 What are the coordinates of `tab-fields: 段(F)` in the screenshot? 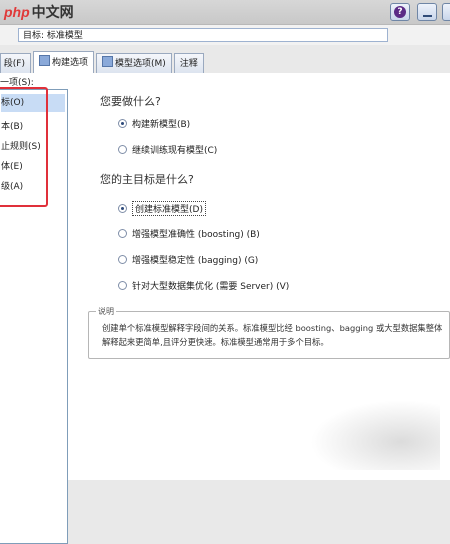 It's located at (15, 63).